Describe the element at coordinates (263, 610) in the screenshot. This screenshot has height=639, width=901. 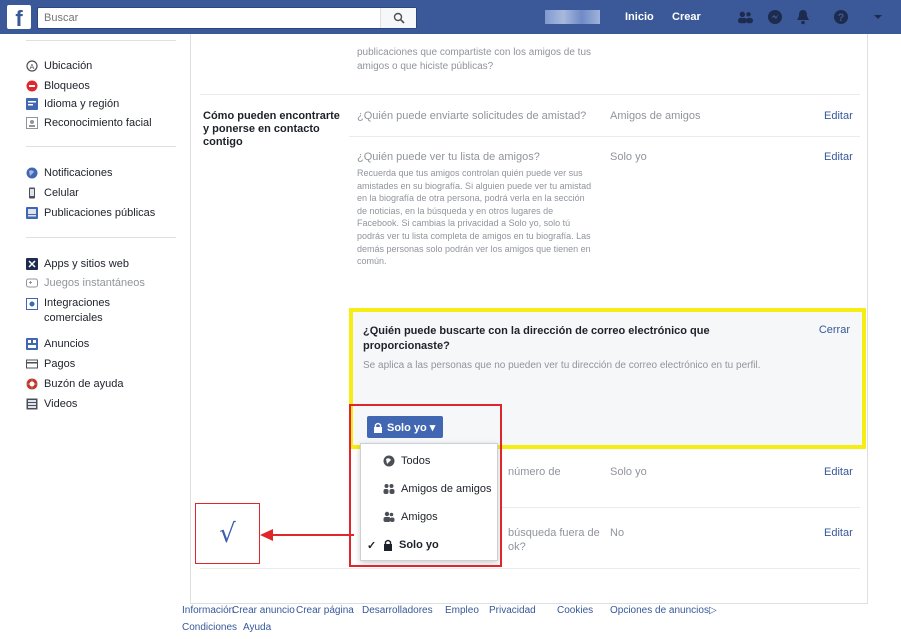
I see `footer-link-create-ad: Crear anuncio` at that location.